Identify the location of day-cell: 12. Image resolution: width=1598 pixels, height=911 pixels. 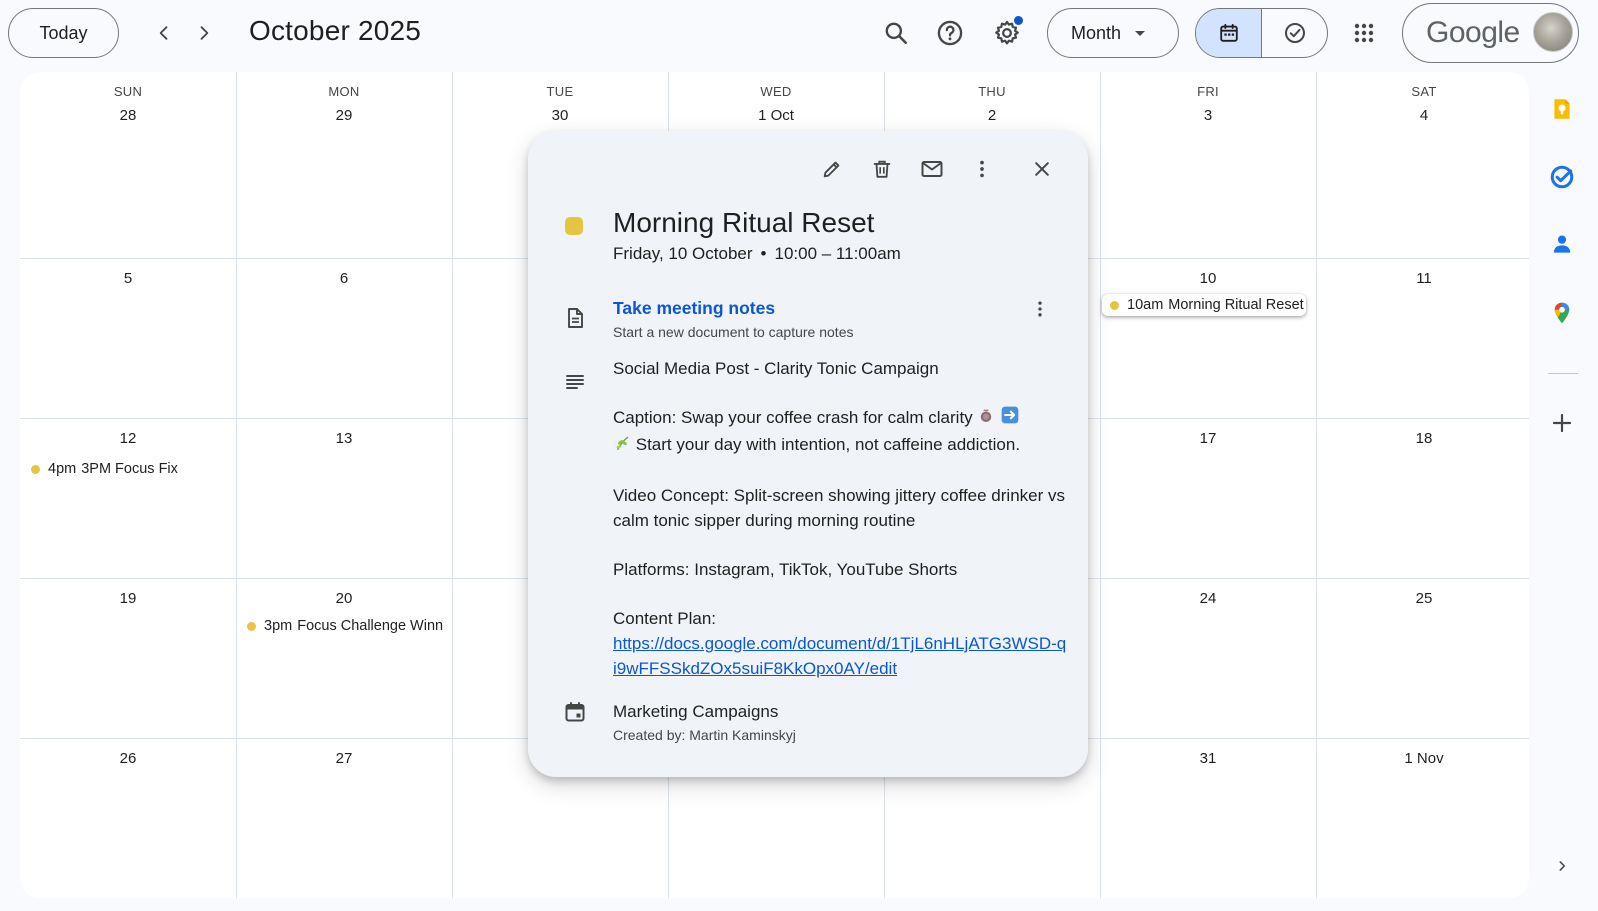
(128, 498).